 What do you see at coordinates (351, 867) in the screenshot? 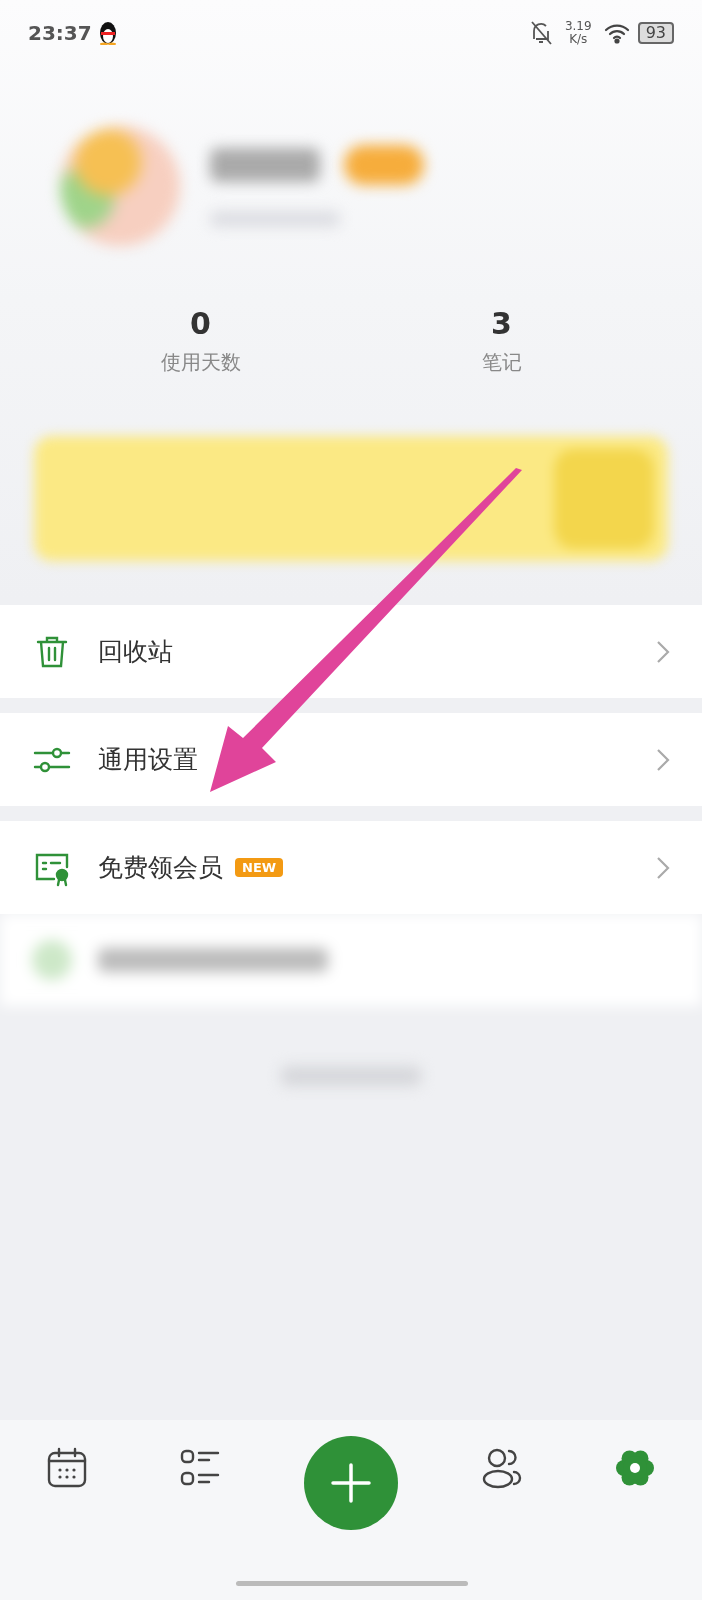
I see `menu-item: 免费领会员 NEW` at bounding box center [351, 867].